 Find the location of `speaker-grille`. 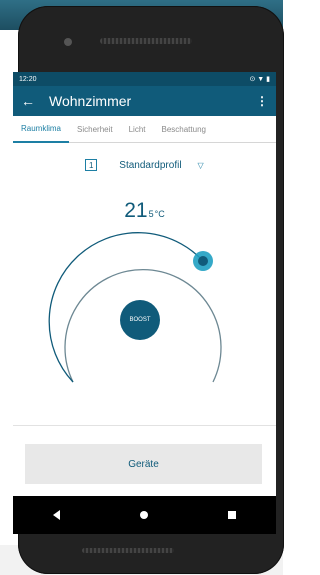

speaker-grille is located at coordinates (146, 41).